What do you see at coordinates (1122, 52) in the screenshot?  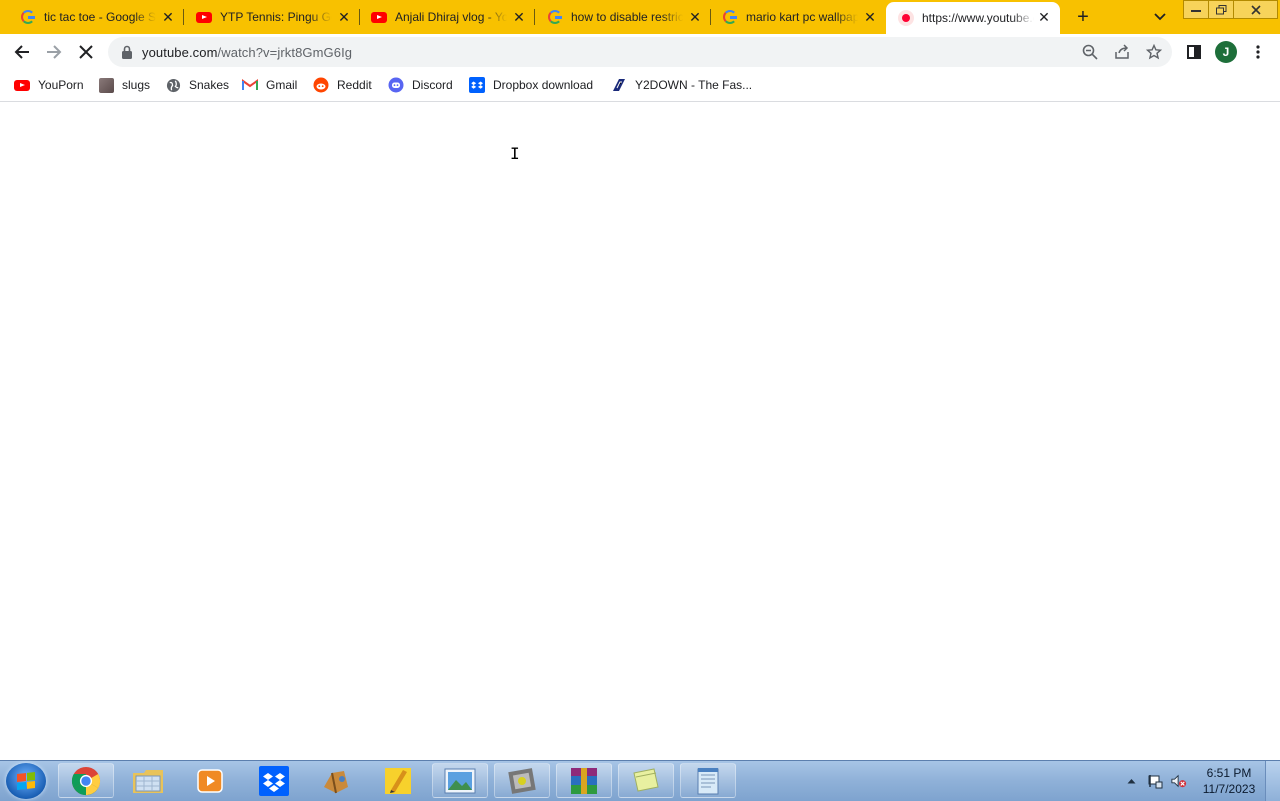 I see `share-icon` at bounding box center [1122, 52].